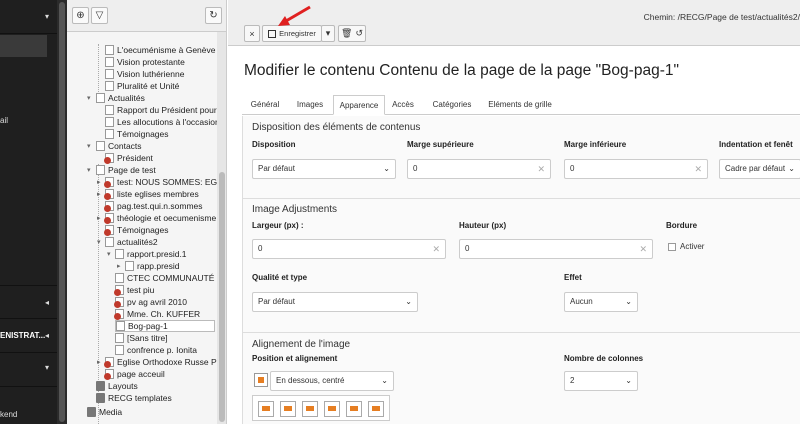  I want to click on tree-node: actualités2, so click(131, 242).